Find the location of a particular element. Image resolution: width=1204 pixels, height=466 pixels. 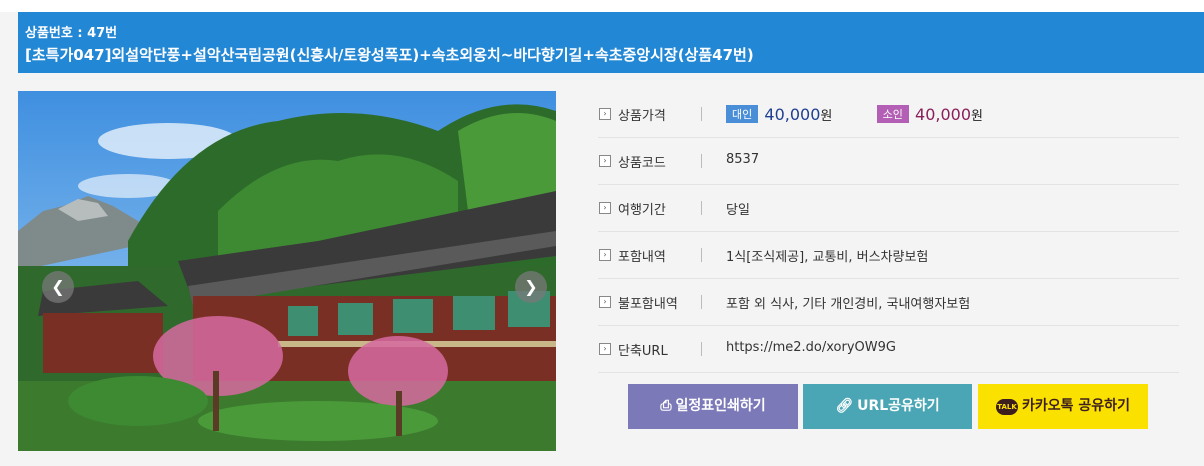

url-share-label: URL공유하기 is located at coordinates (898, 406).